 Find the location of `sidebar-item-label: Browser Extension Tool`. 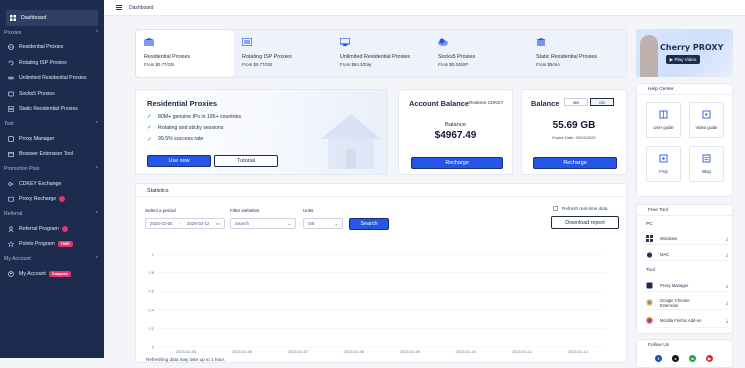

sidebar-item-label: Browser Extension Tool is located at coordinates (46, 154).